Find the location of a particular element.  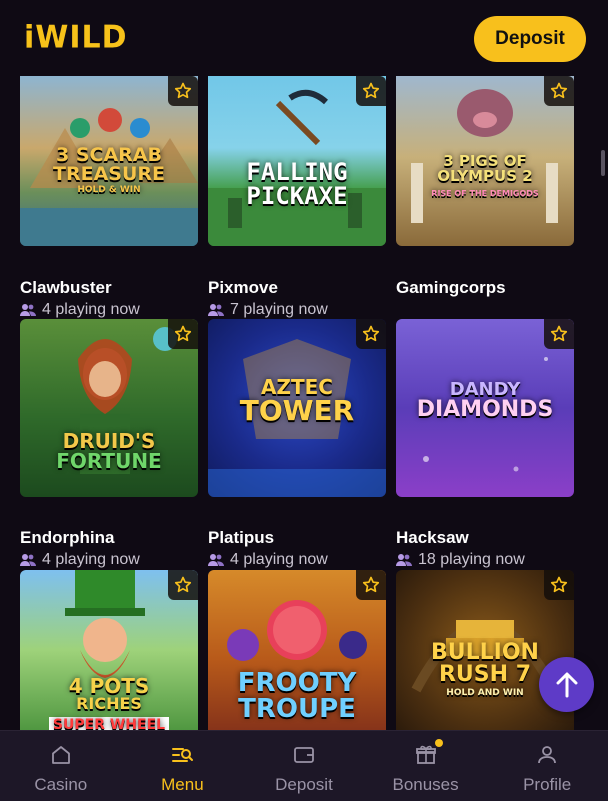

game-title: FROOTY TROUPE is located at coordinates (297, 696).